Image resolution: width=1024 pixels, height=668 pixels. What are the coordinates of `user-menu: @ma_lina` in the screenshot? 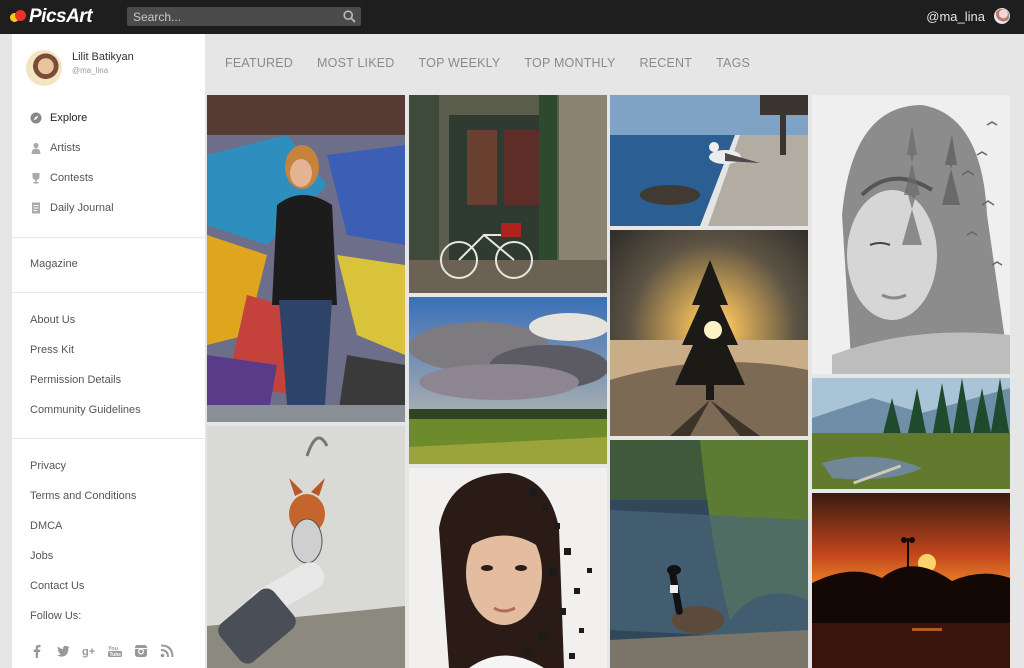 It's located at (968, 16).